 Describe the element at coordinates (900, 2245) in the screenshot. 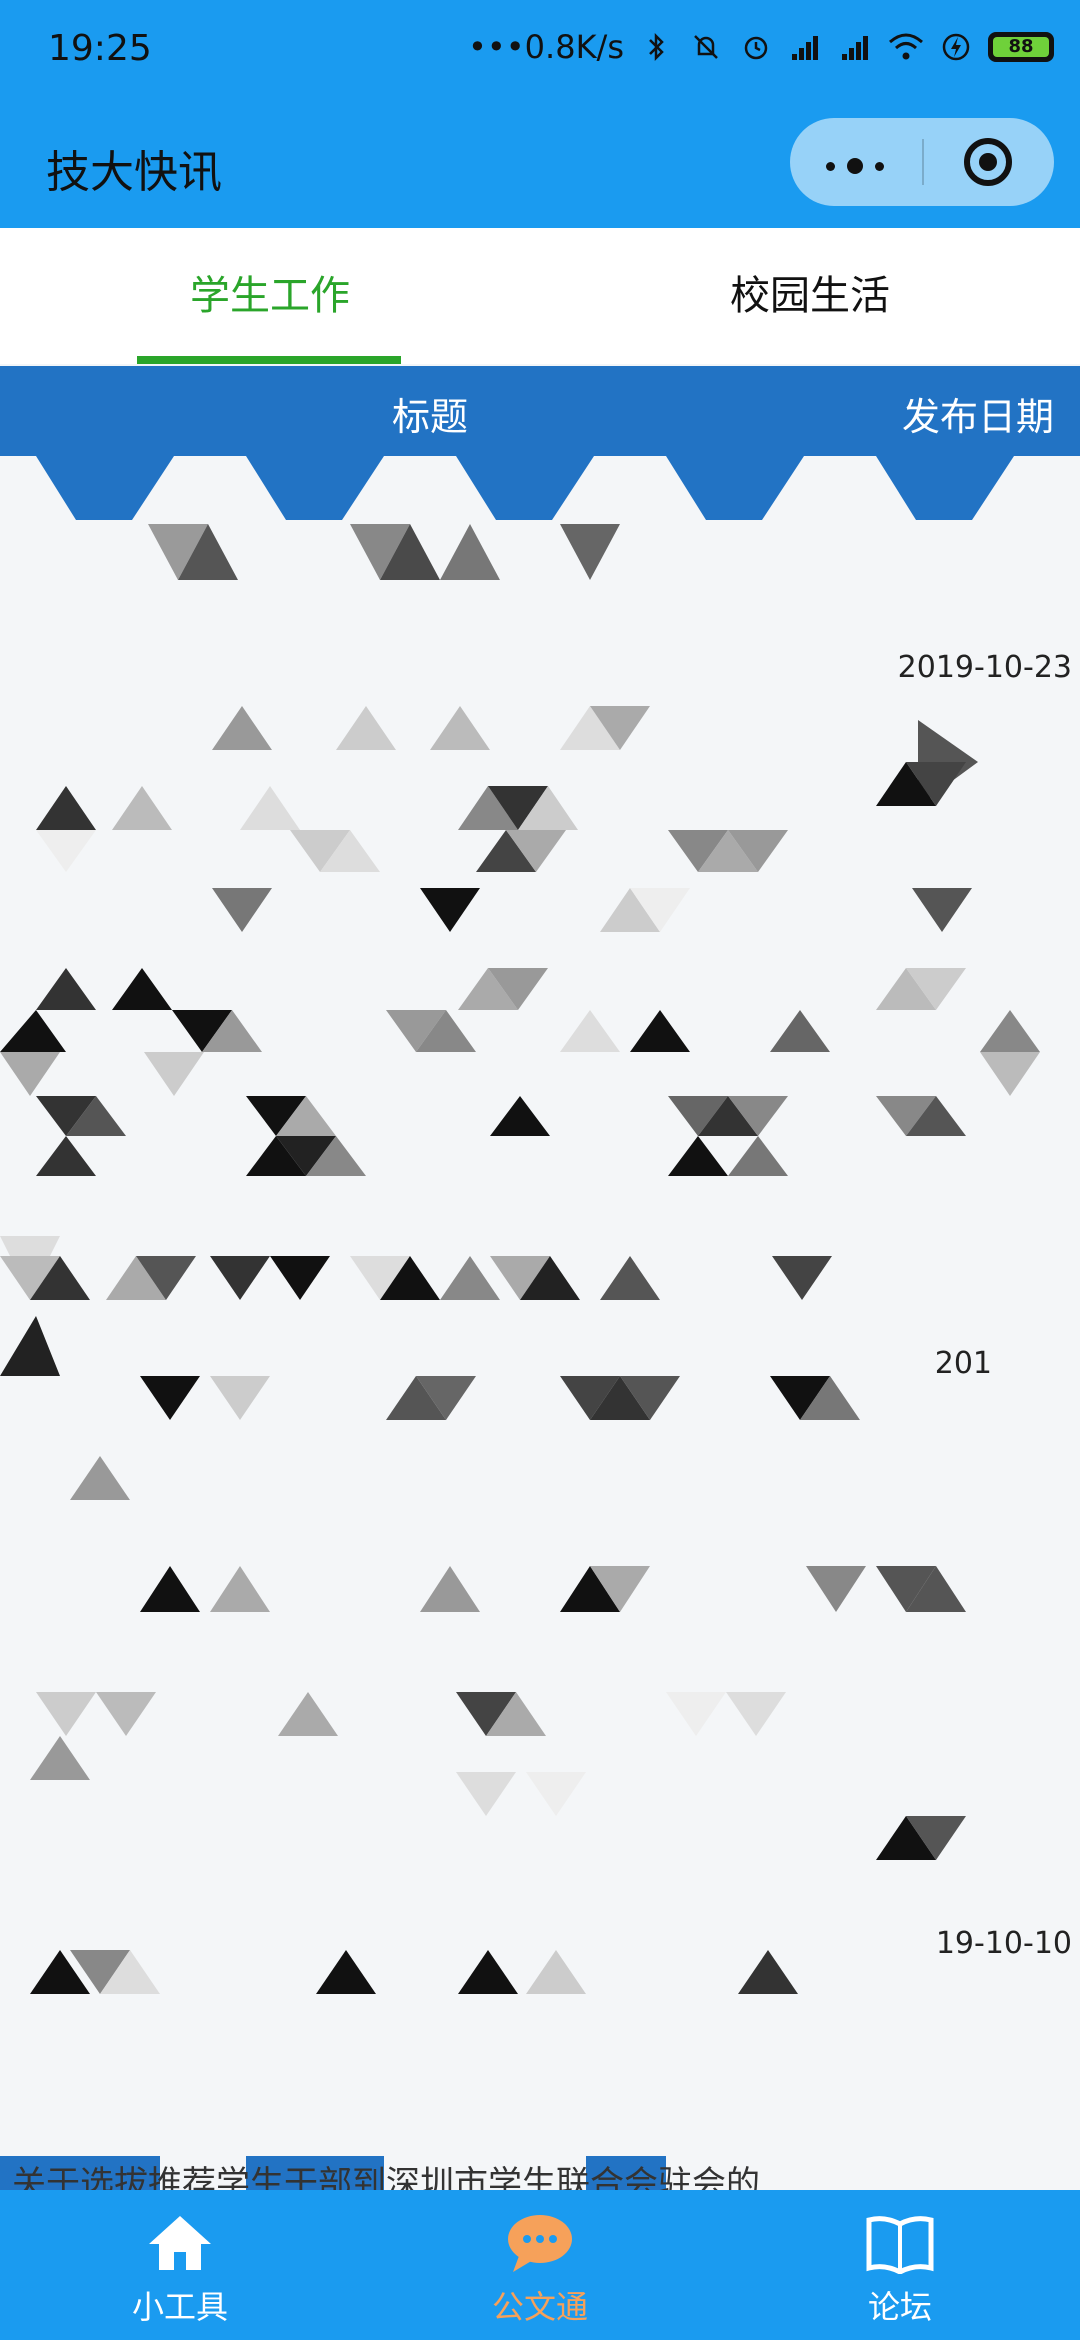

I see `book-icon` at that location.